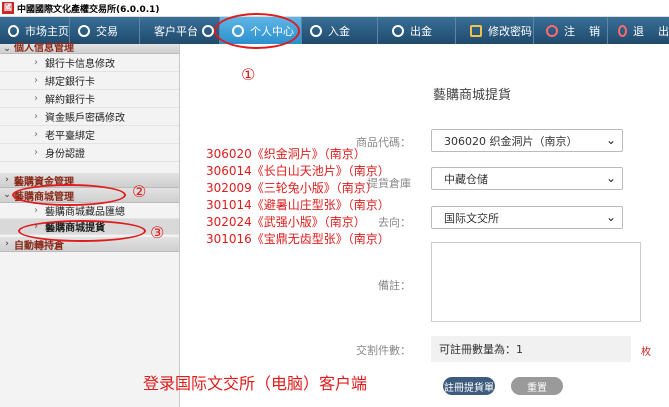  I want to click on nav-change-password: 修改密码, so click(495, 30).